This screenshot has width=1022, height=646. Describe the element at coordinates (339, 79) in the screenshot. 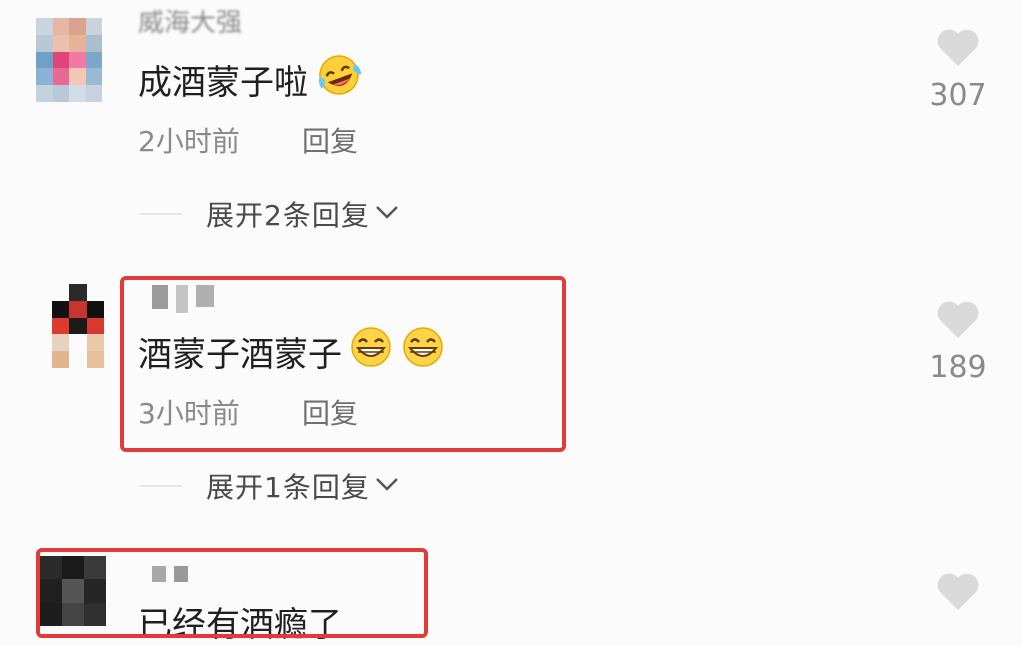

I see `laughing-tears-emoji-icon` at that location.